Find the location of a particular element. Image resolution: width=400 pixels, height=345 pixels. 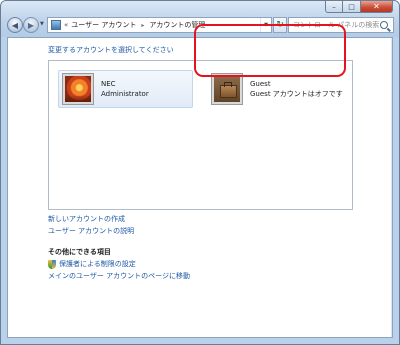

main-user-accounts-link: メインのユーザー アカウントのページに移動 is located at coordinates (119, 276).